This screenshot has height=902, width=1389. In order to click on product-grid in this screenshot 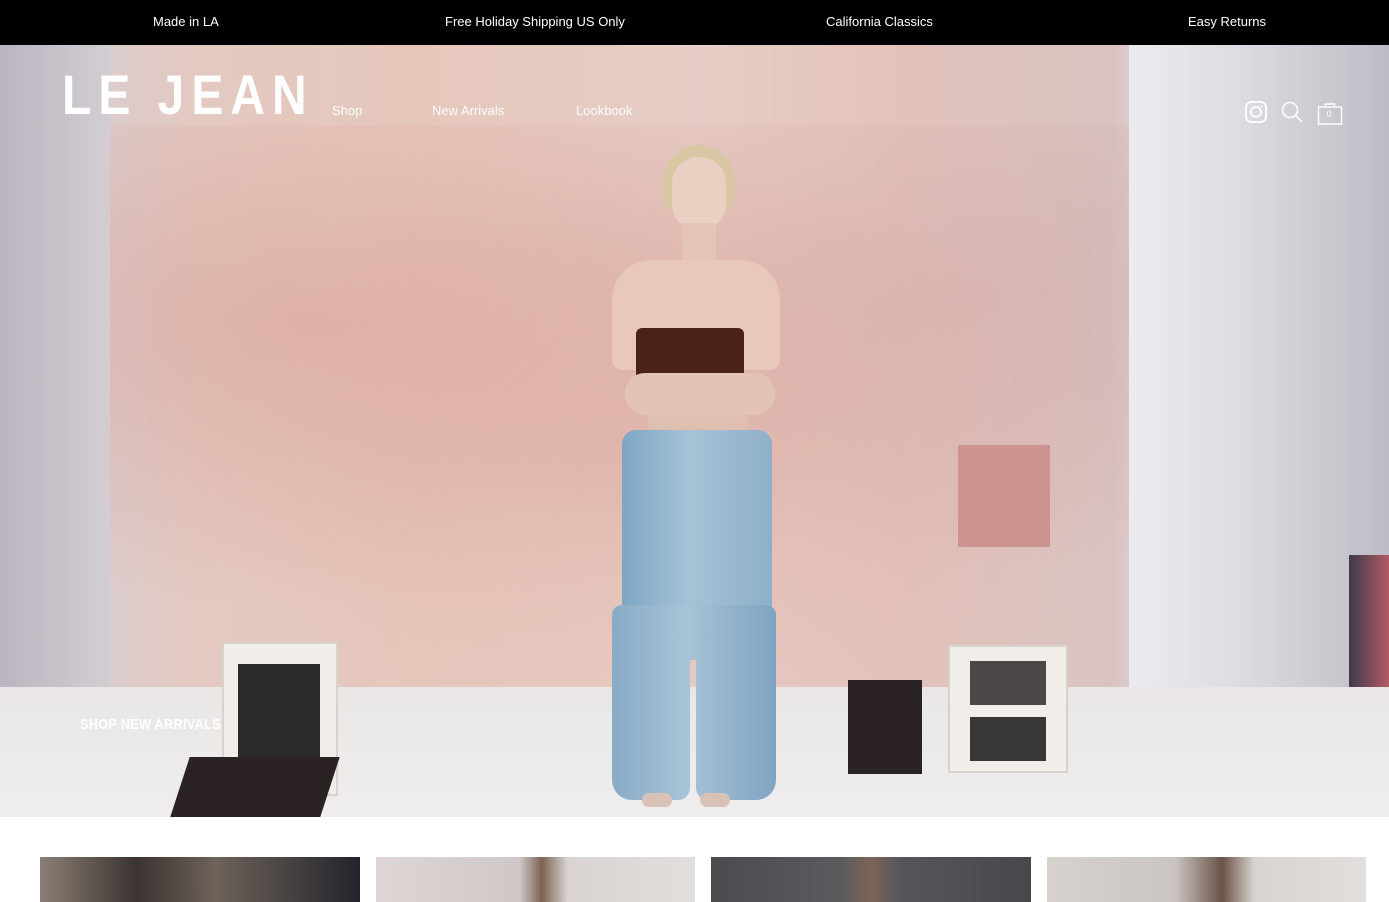, I will do `click(694, 879)`.